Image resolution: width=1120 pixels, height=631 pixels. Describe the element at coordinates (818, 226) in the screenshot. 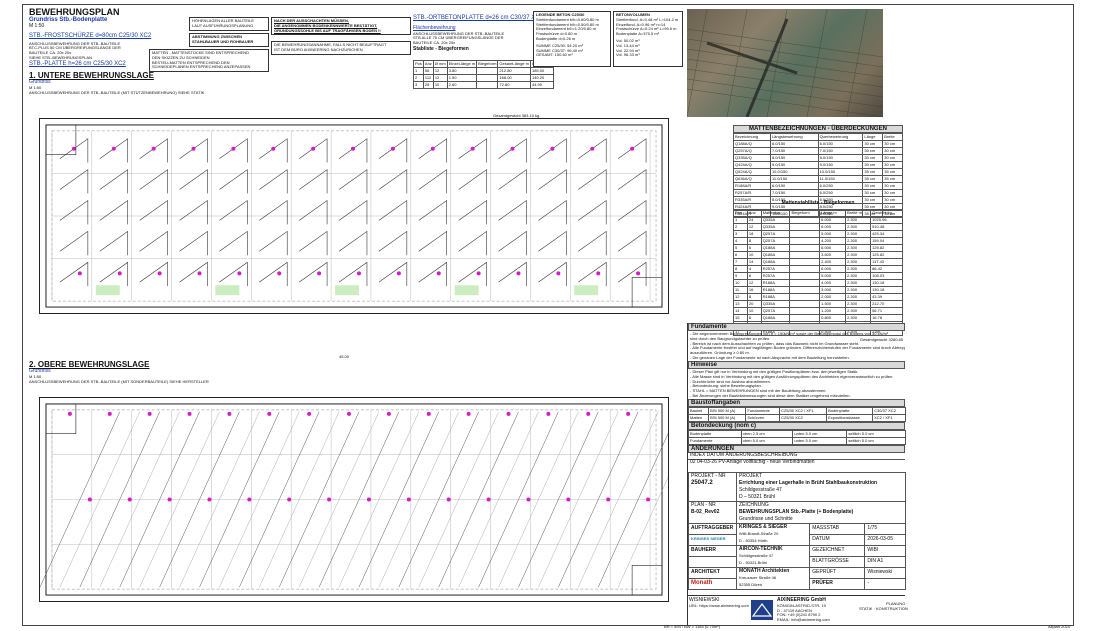

I see `steel-row: 2 12 Q335A 6.000 2.300 510.48` at that location.